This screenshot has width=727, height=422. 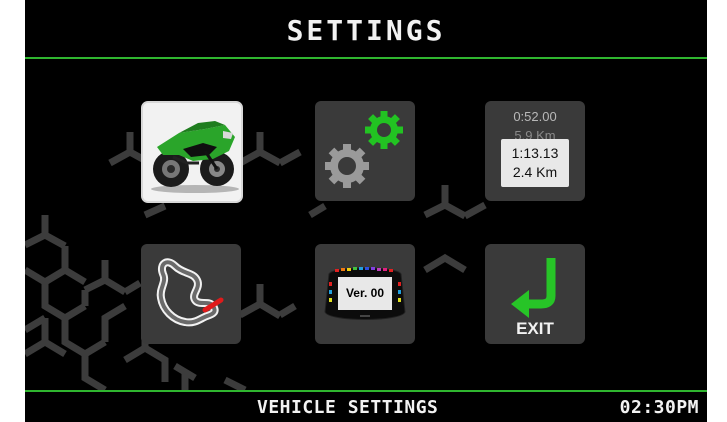 I want to click on exit-tile: EXIT, so click(x=535, y=294).